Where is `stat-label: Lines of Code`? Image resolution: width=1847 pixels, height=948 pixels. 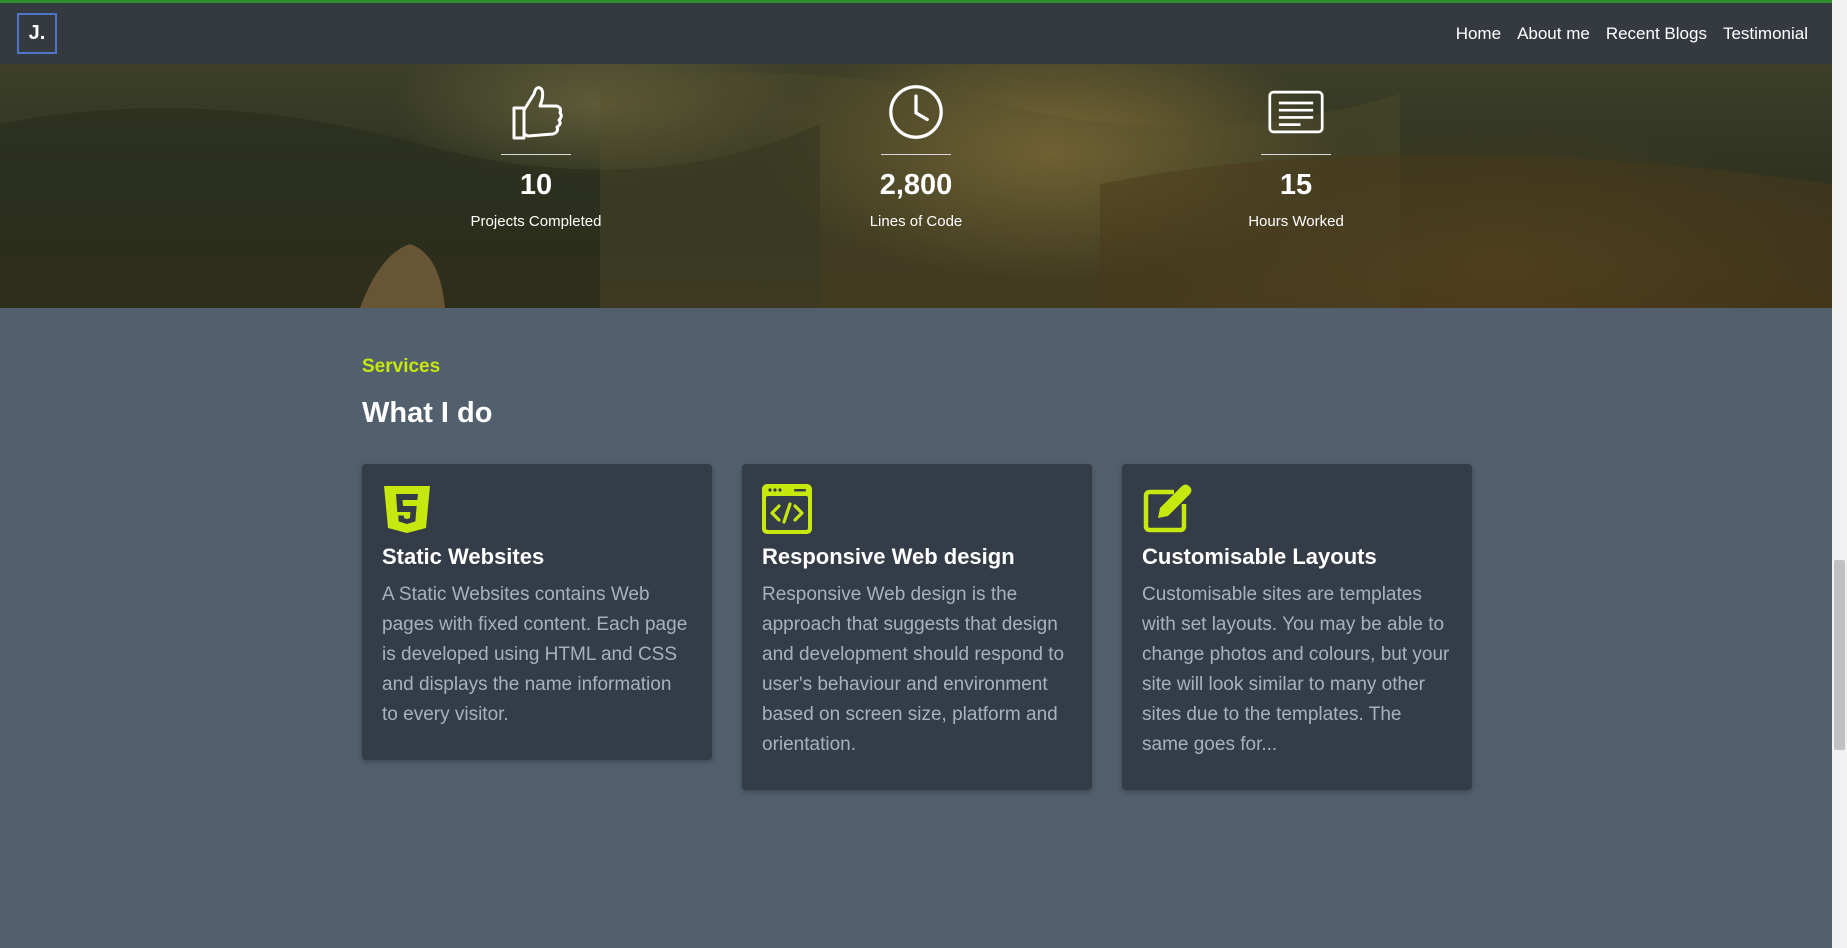 stat-label: Lines of Code is located at coordinates (916, 221).